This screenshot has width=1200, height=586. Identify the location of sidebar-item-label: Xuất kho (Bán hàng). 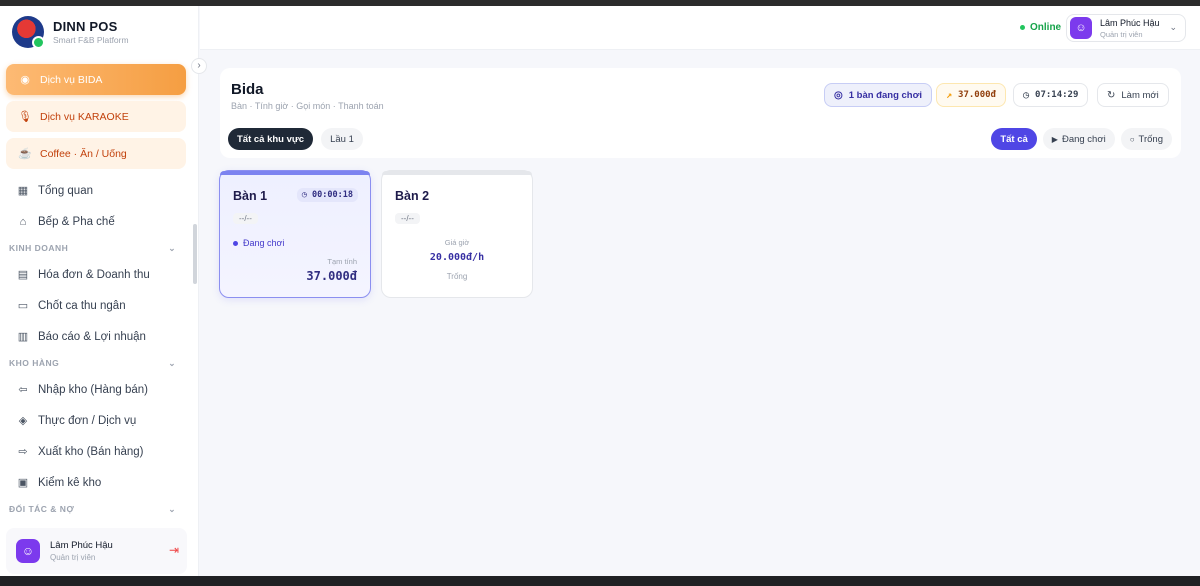
(91, 451).